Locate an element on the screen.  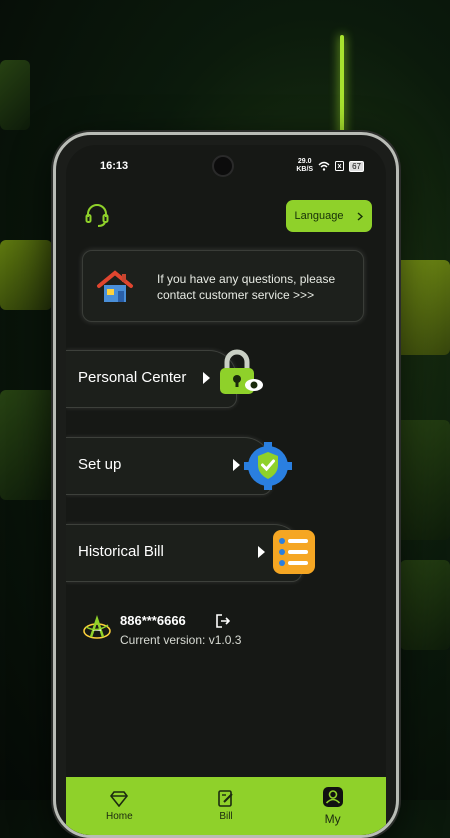
menu-personal-center: Personal Center is located at coordinates (164, 378).